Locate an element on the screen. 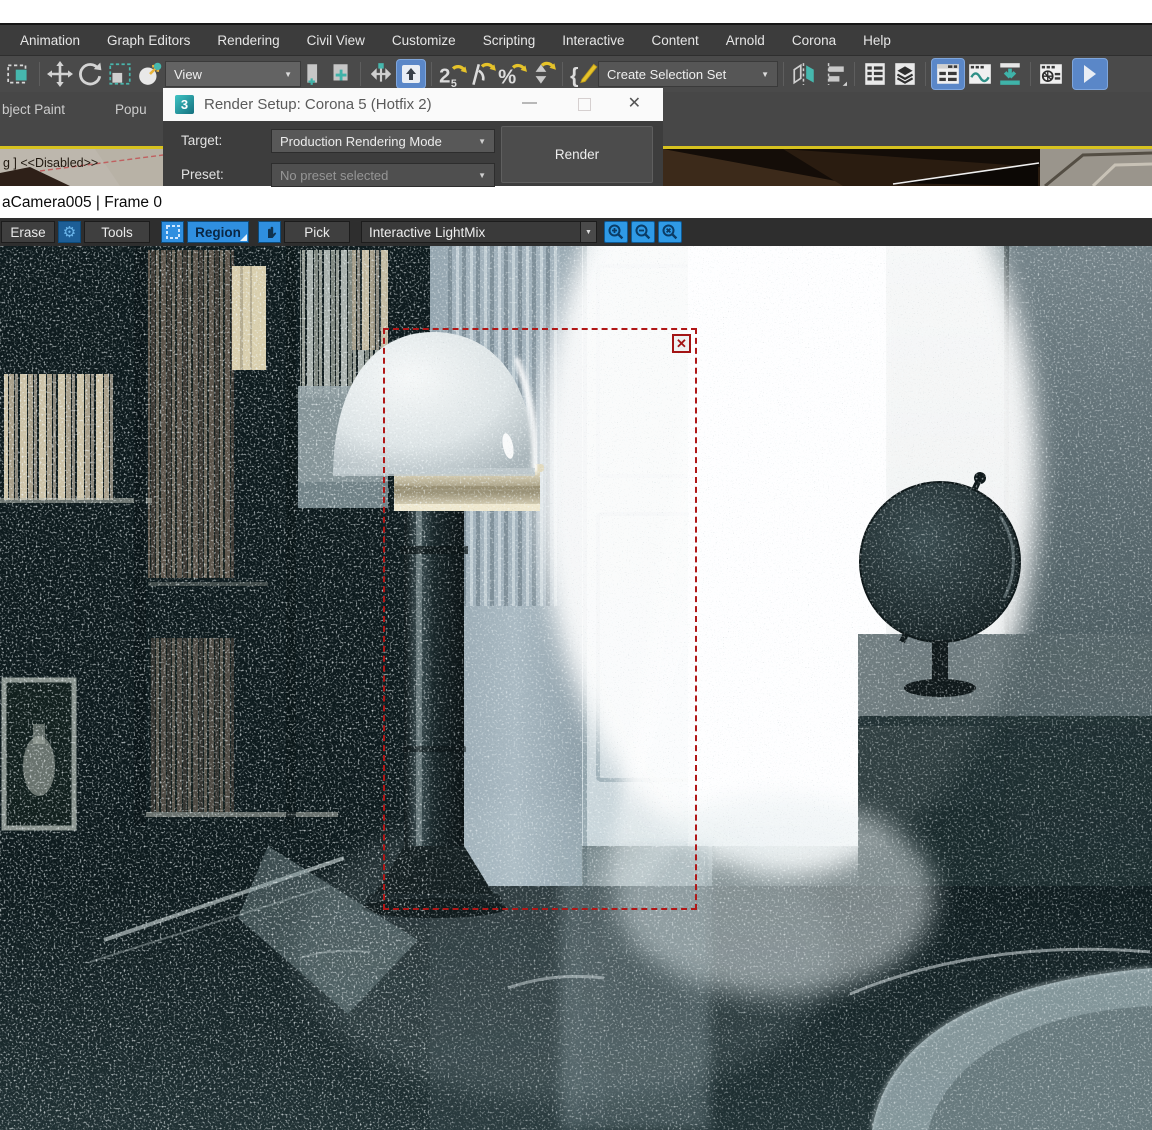 Image resolution: width=1152 pixels, height=1130 pixels. menu-content: Content is located at coordinates (675, 40).